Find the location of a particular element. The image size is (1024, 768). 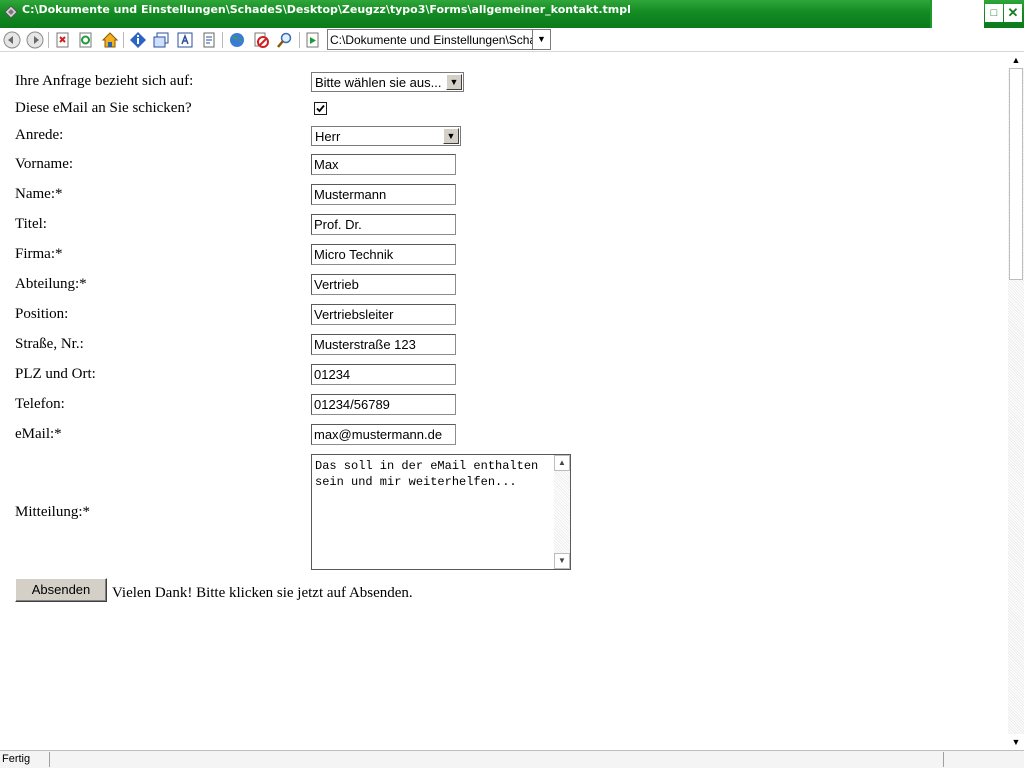

salutation-select-value: Herr is located at coordinates (328, 136).